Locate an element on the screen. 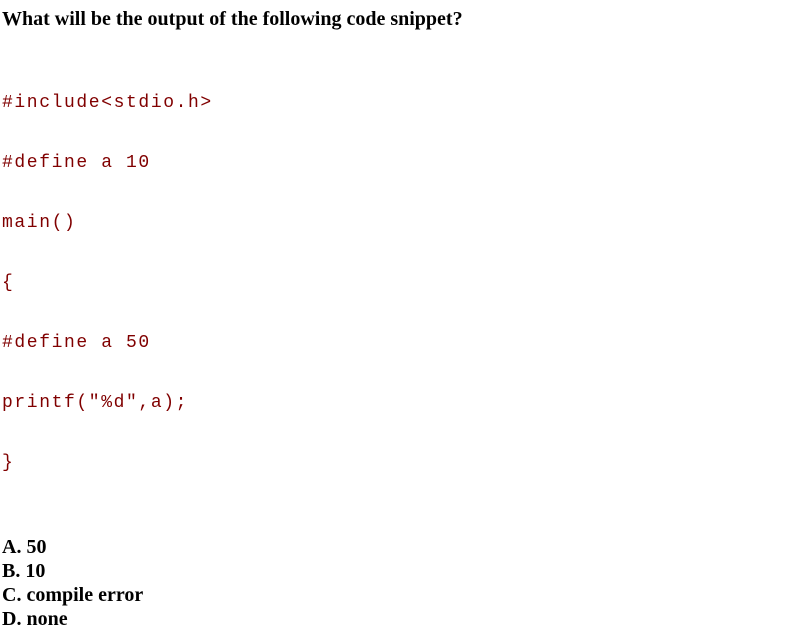 The height and width of the screenshot is (631, 790). code-line: #define a 50 is located at coordinates (76, 343).